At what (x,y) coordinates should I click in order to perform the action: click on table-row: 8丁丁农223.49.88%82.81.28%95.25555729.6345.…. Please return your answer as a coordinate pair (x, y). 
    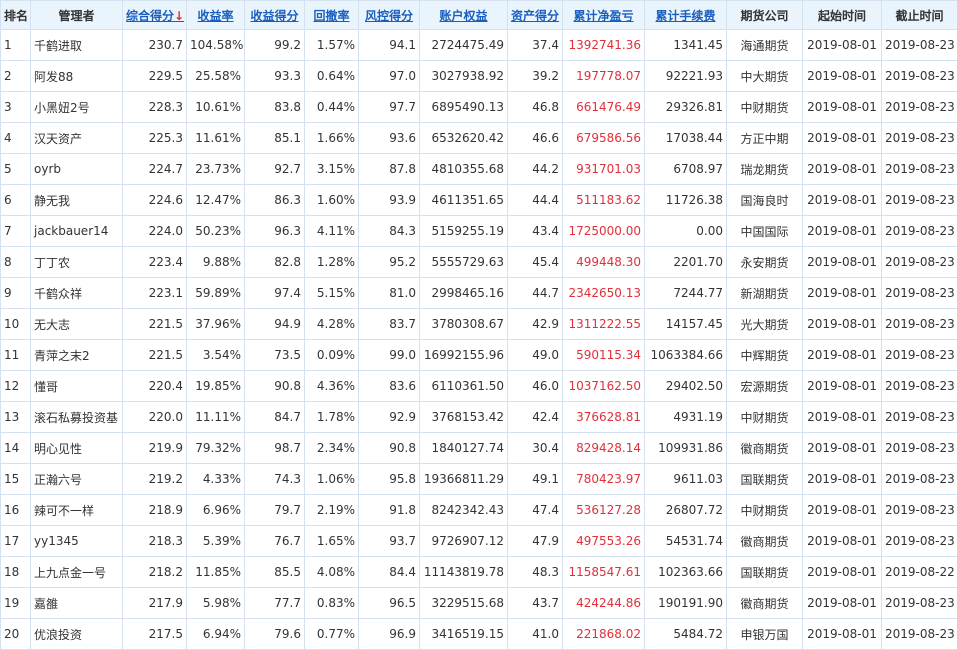
    Looking at the image, I should click on (479, 262).